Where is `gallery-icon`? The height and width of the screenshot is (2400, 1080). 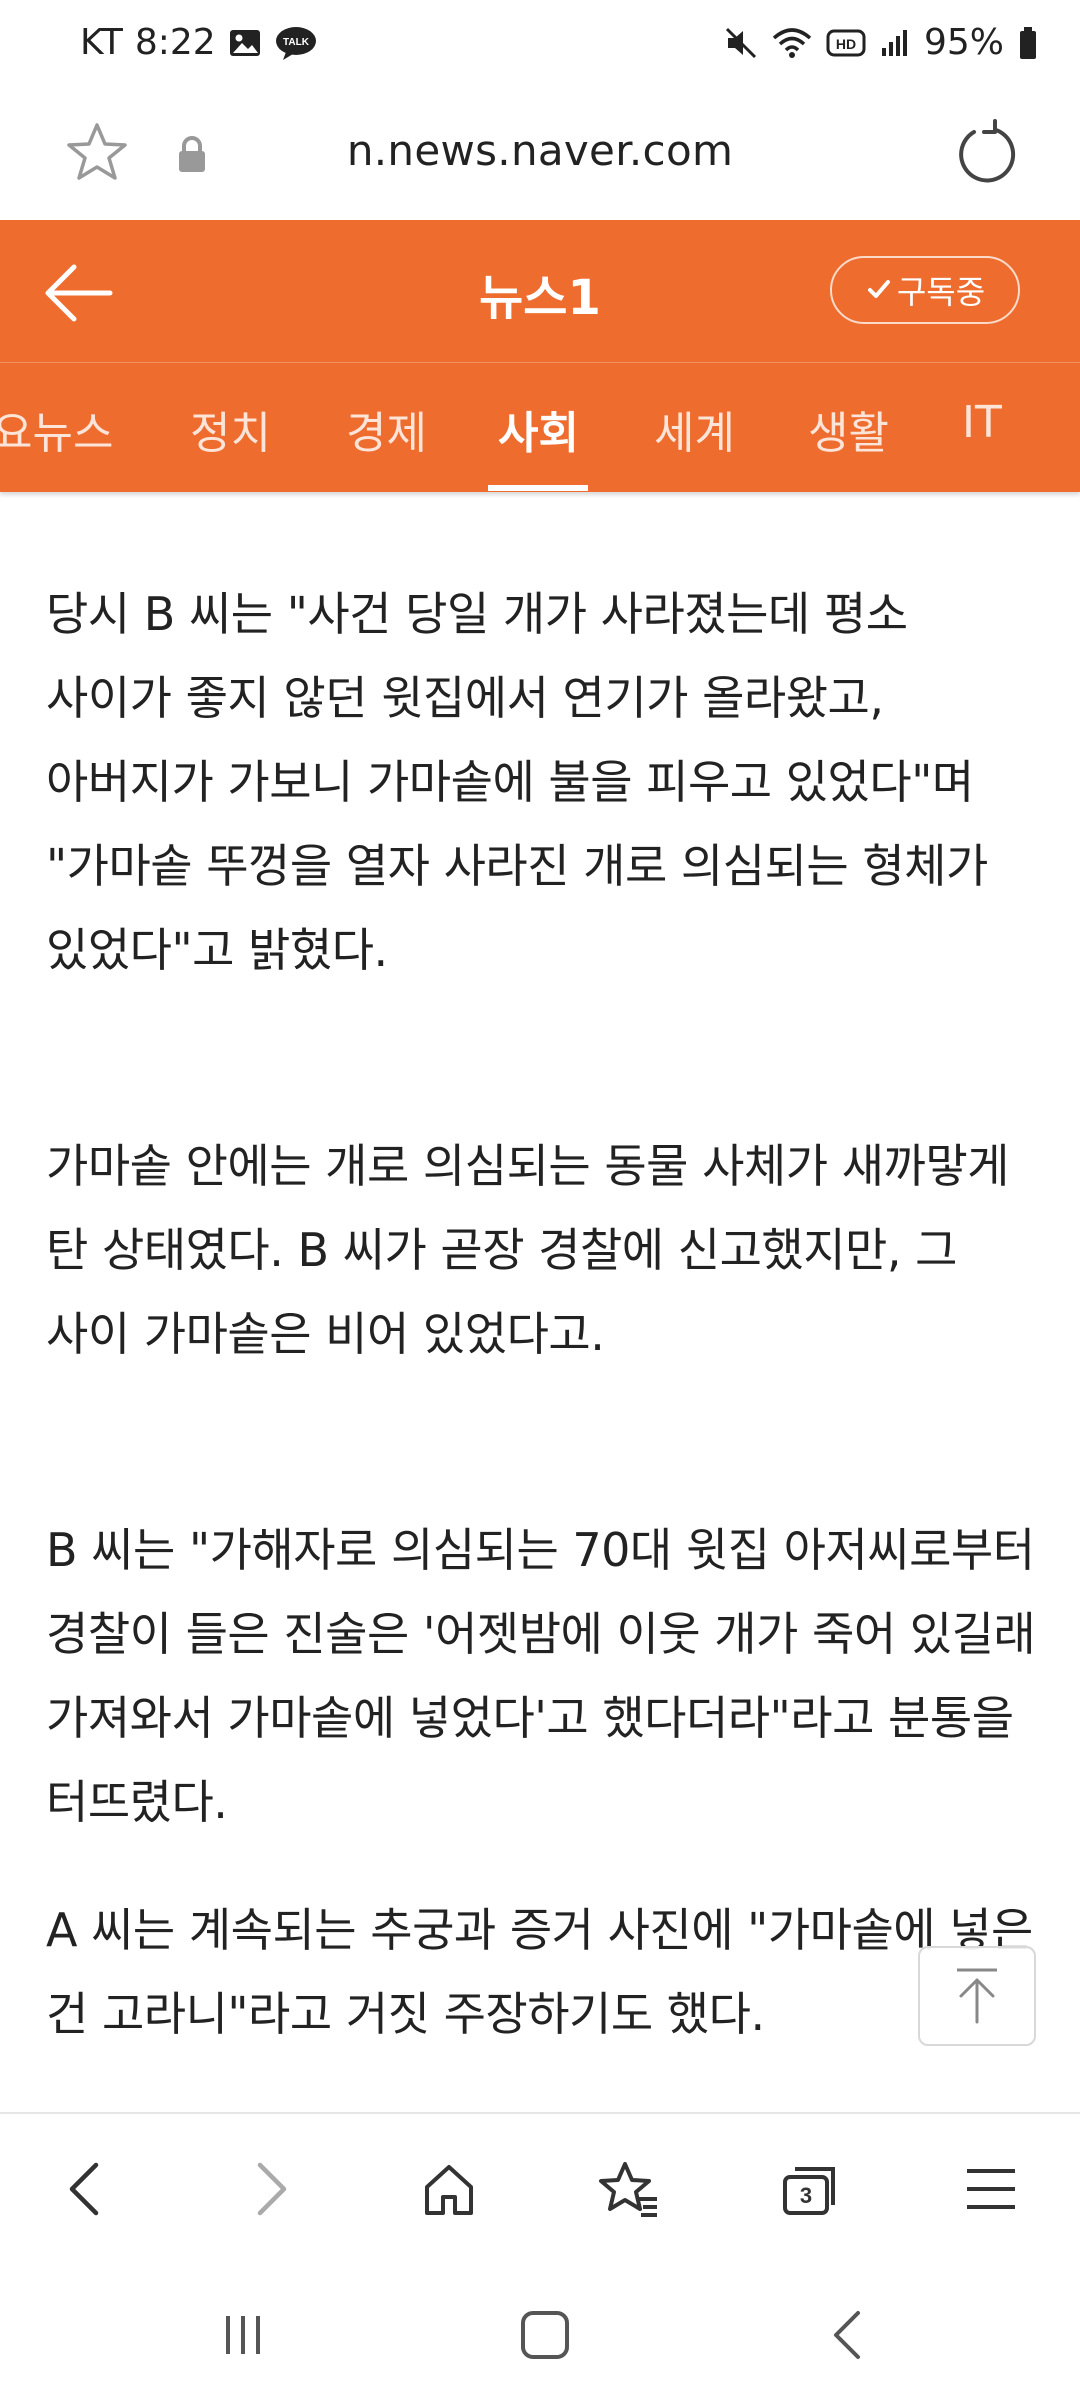 gallery-icon is located at coordinates (245, 43).